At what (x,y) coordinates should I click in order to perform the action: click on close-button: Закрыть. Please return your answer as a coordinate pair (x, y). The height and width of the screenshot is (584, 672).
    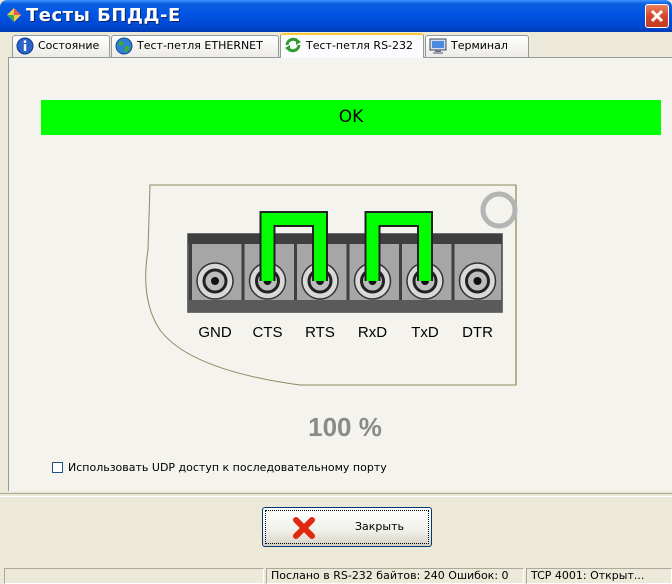
    Looking at the image, I should click on (347, 527).